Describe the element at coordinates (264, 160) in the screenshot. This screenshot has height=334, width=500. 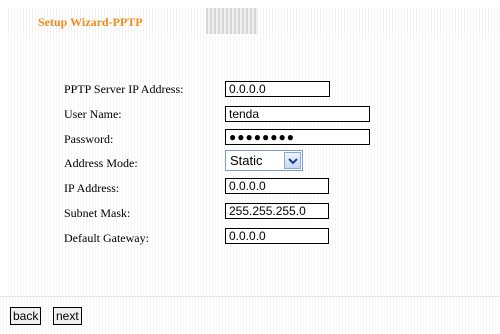
I see `address-mode-select: Static` at that location.